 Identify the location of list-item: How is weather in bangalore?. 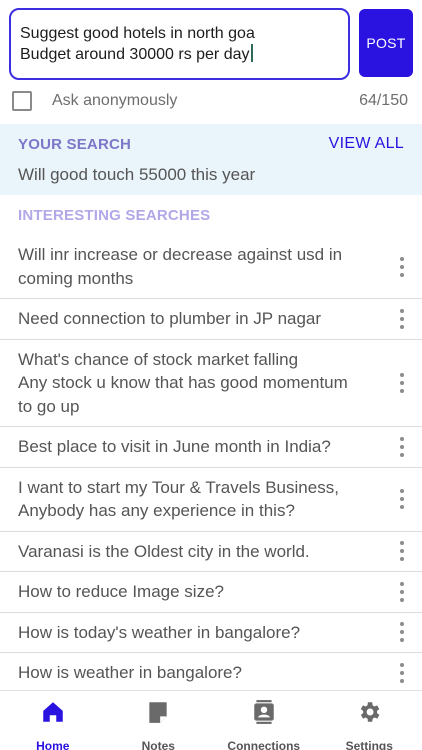
(211, 671).